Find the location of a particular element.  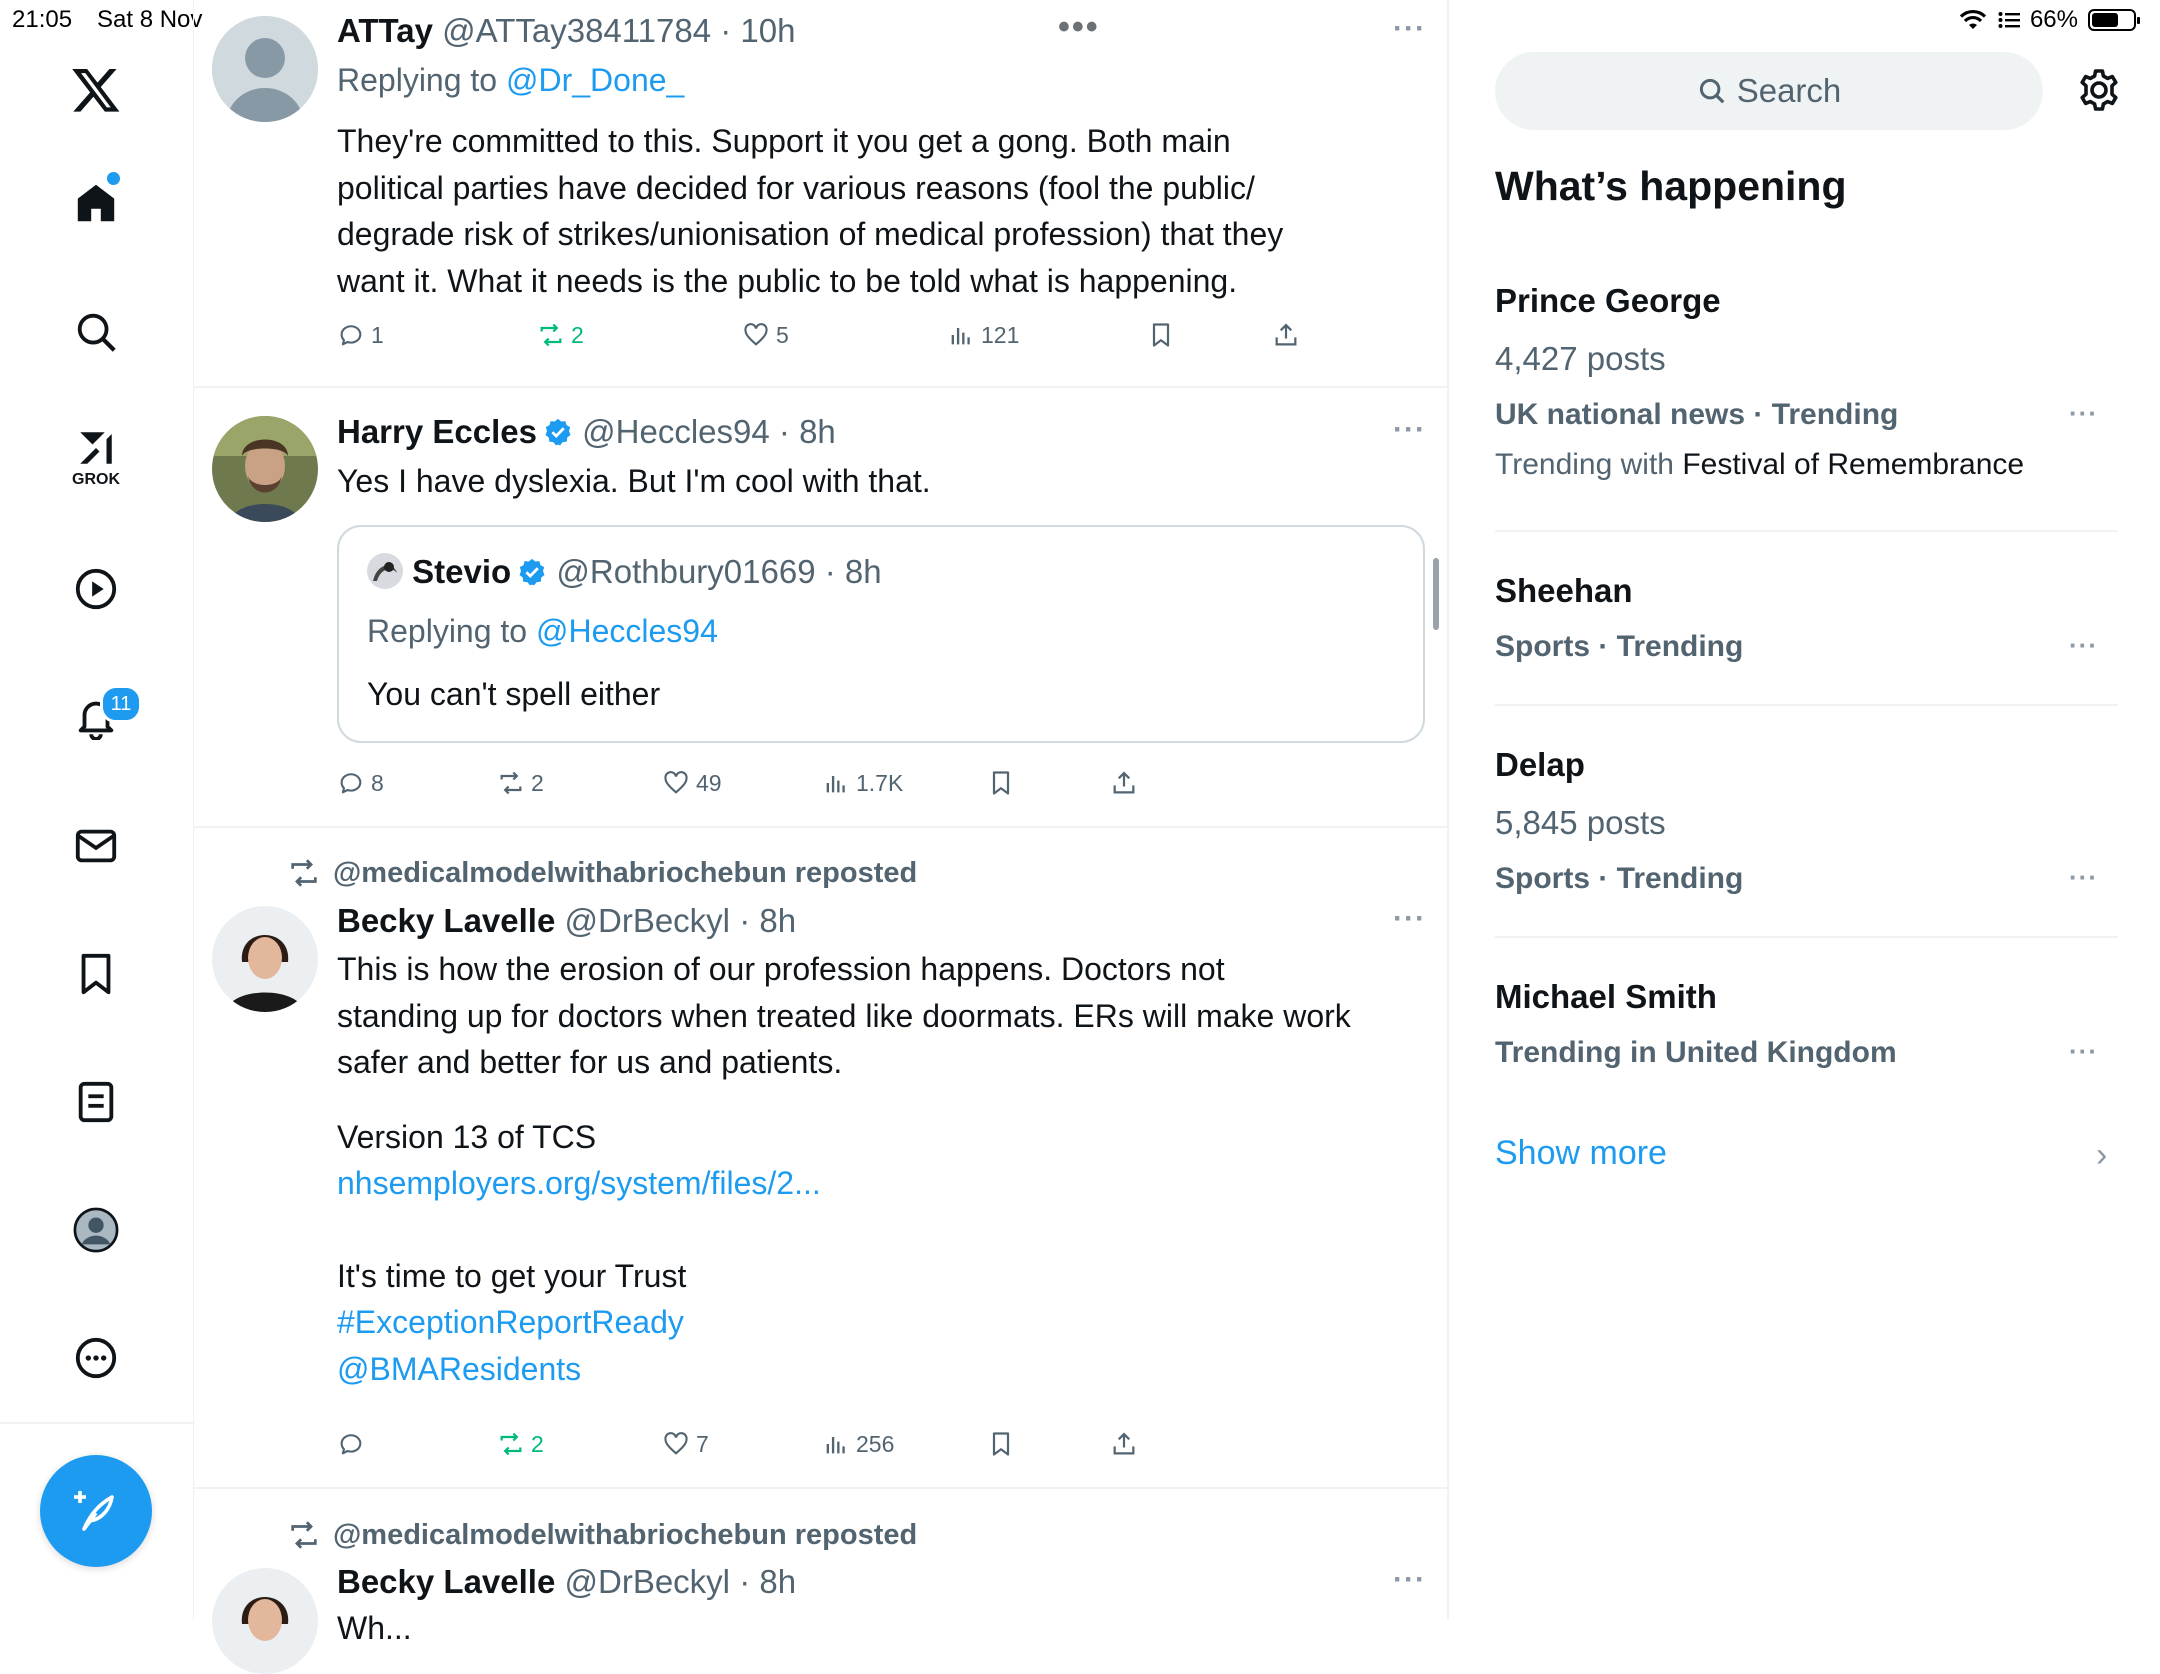

default-avatar-icon is located at coordinates (265, 69).